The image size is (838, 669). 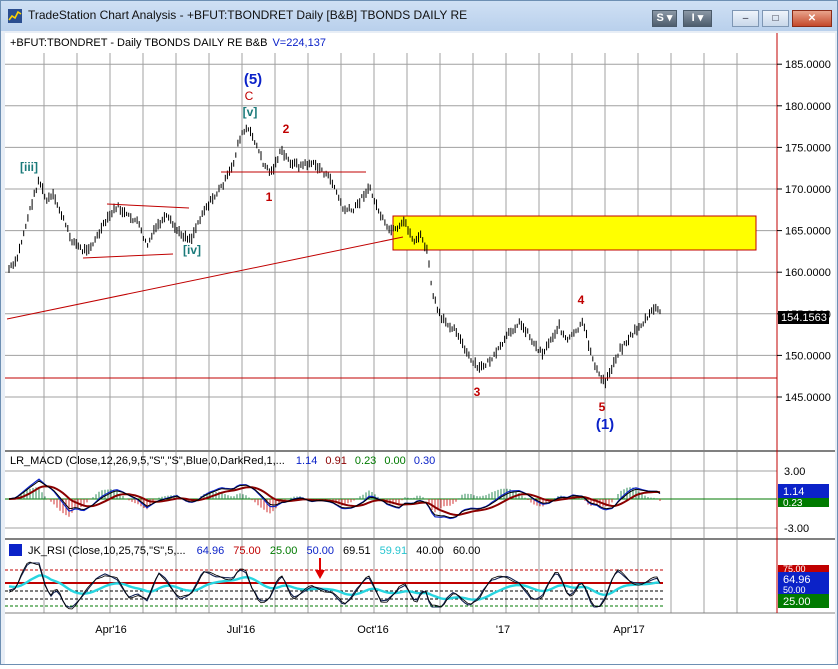 I want to click on wave-iv-label: [iv], so click(x=192, y=250).